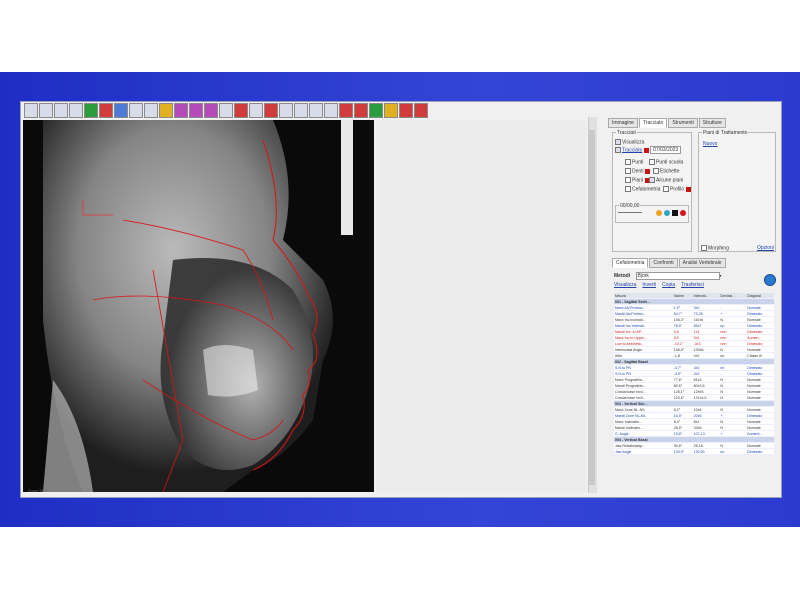 The image size is (800, 600). Describe the element at coordinates (670, 162) in the screenshot. I see `punti-scuola-label: Punti scuola` at that location.